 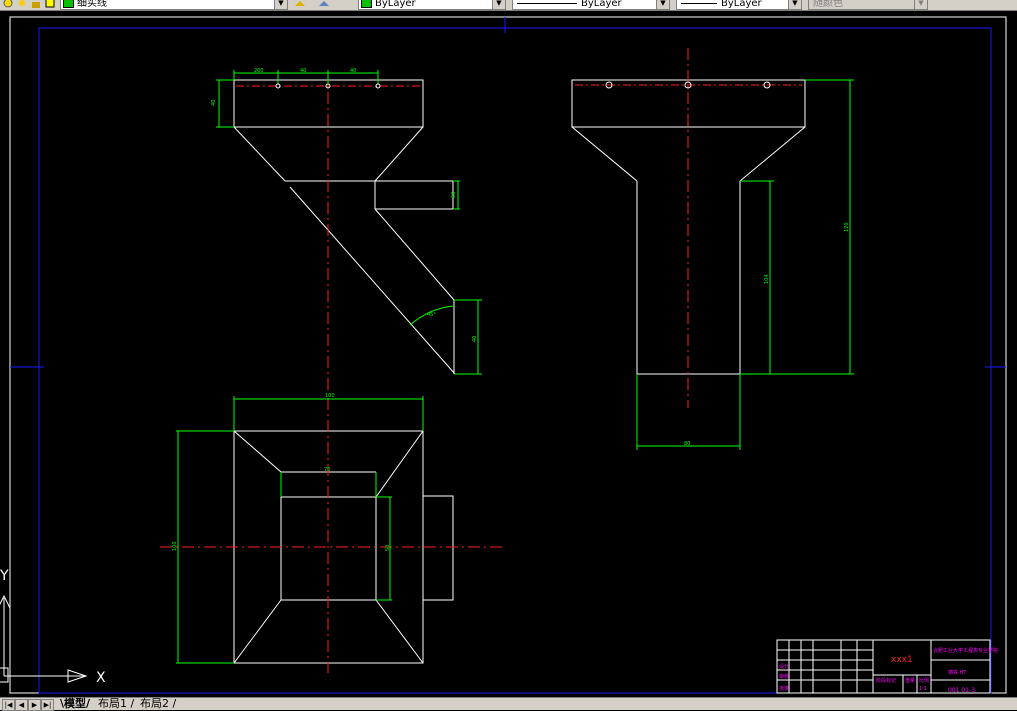 I want to click on layer-previous-icon, so click(x=324, y=4).